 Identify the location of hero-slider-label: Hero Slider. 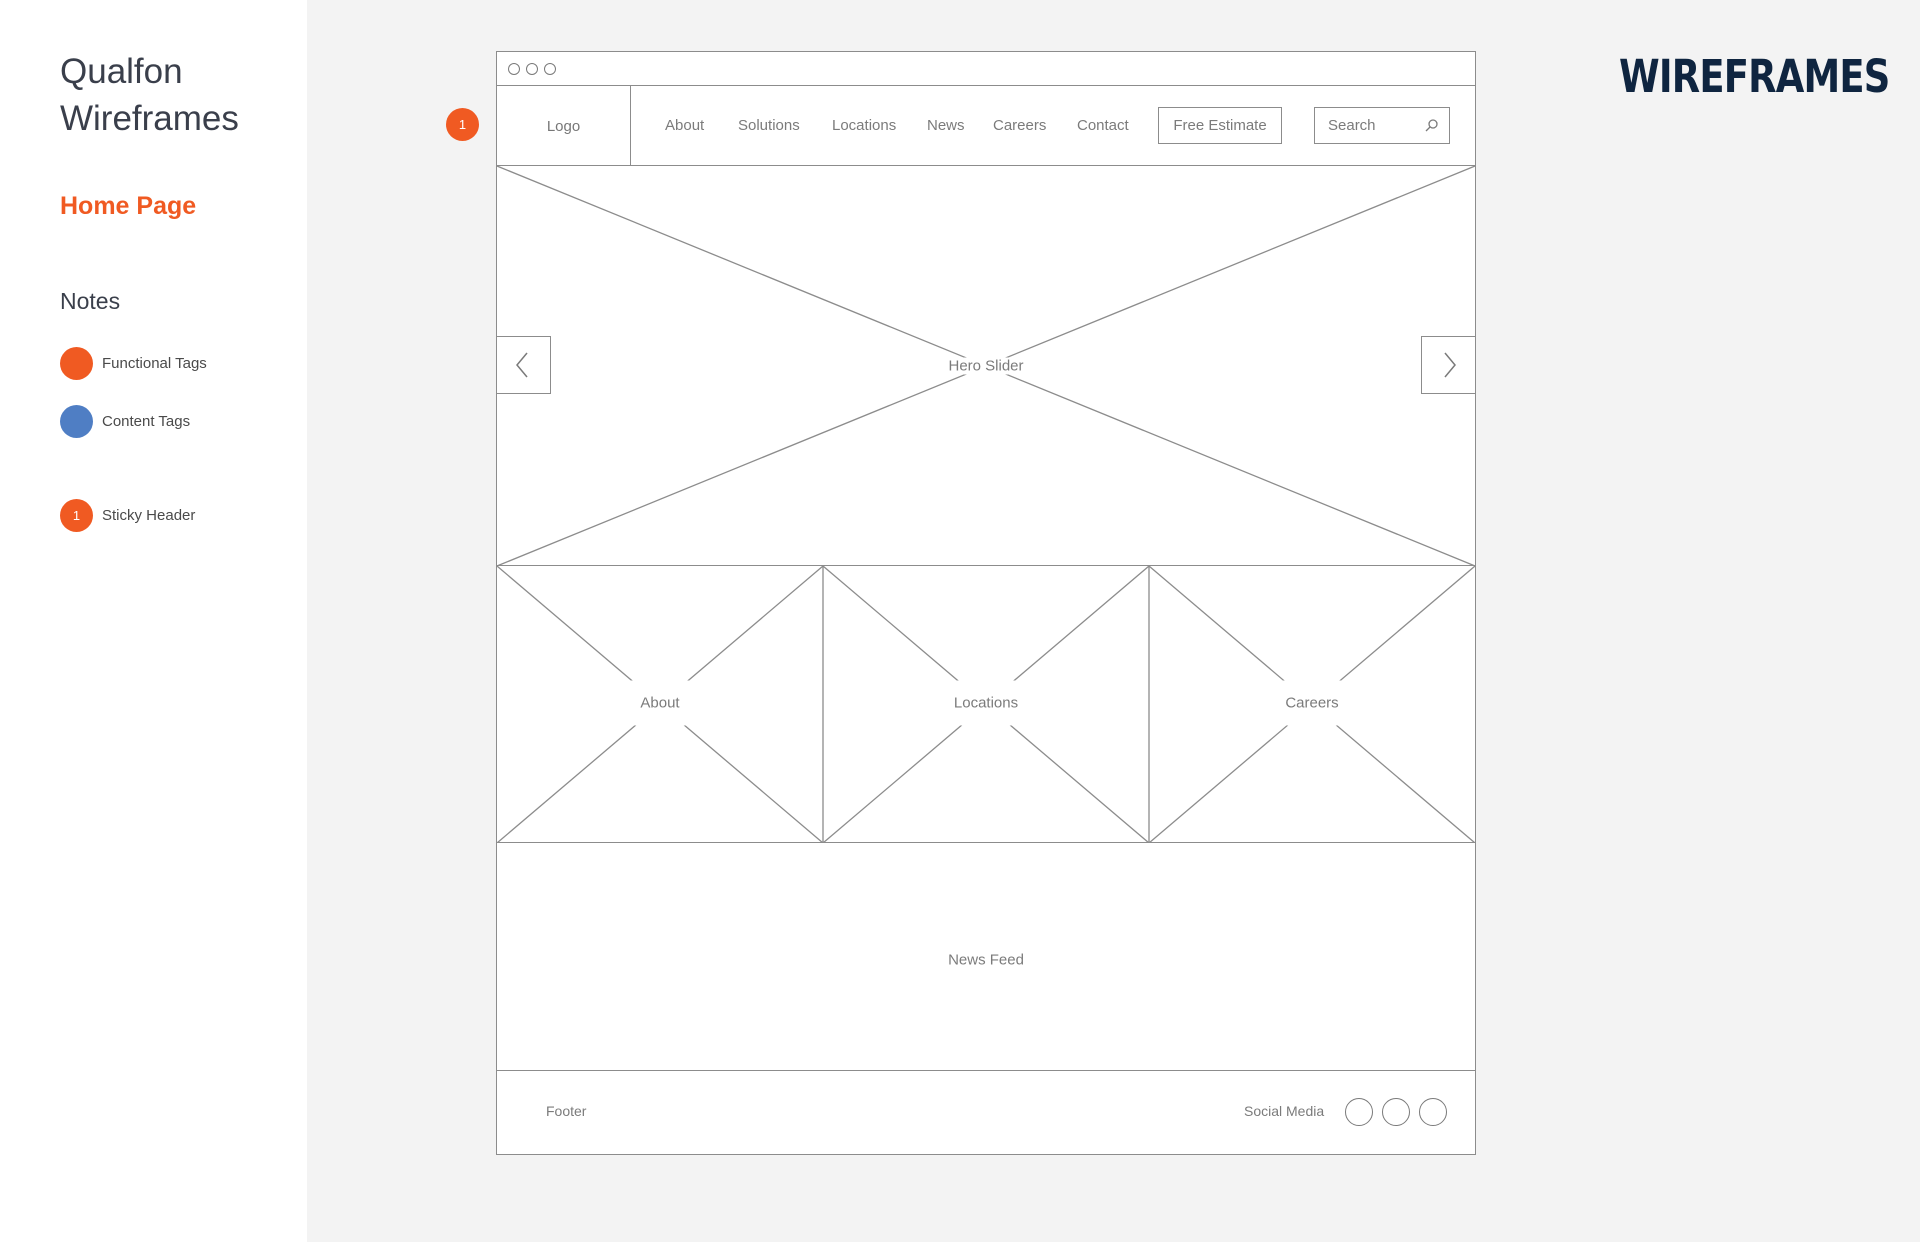
(986, 366).